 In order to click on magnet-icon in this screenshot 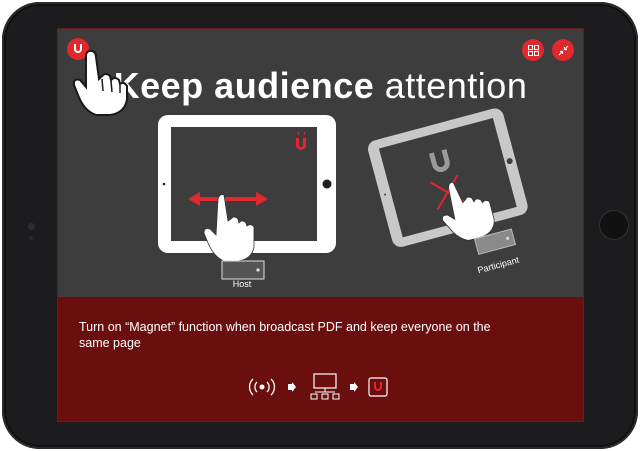, I will do `click(378, 387)`.